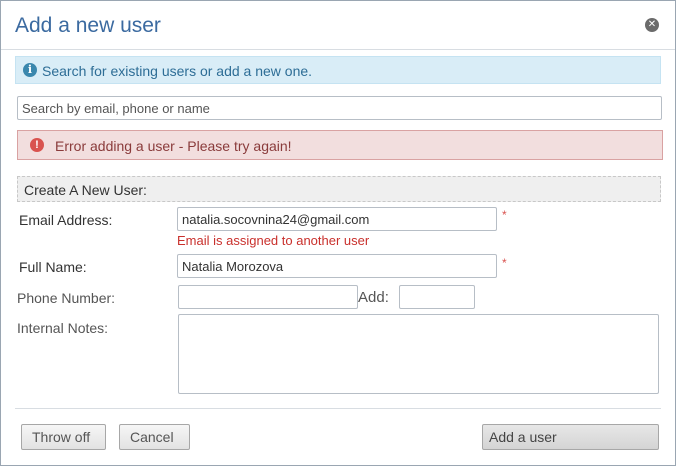 The width and height of the screenshot is (676, 466). What do you see at coordinates (570, 437) in the screenshot?
I see `add-user-button: Add a user` at bounding box center [570, 437].